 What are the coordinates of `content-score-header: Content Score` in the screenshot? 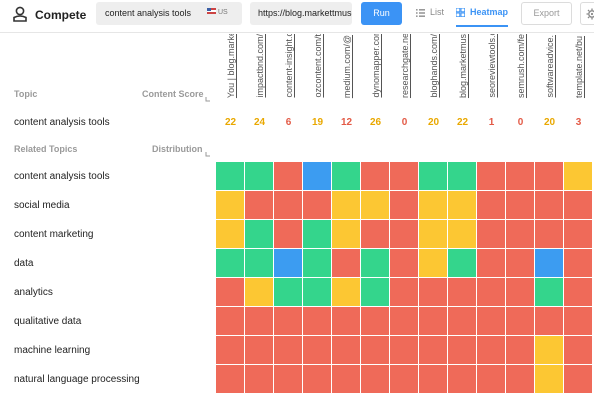 It's located at (173, 94).